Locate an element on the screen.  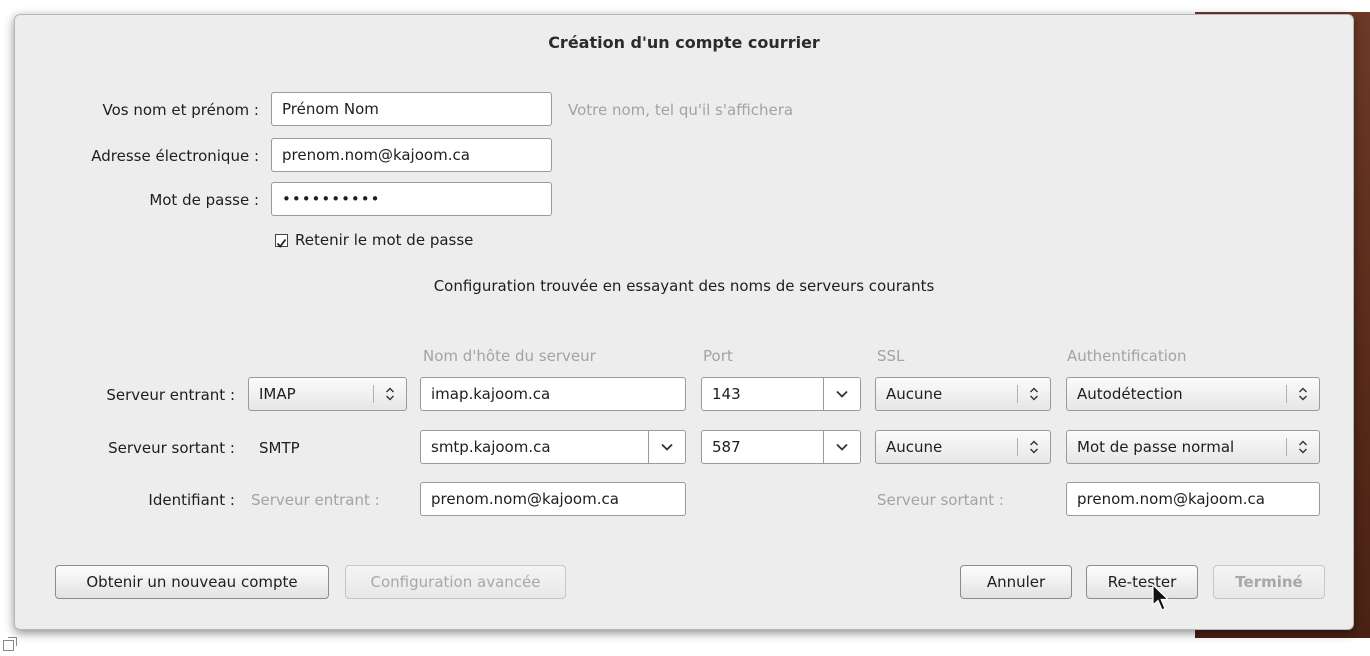
incoming-ssl-select: Aucune is located at coordinates (963, 394).